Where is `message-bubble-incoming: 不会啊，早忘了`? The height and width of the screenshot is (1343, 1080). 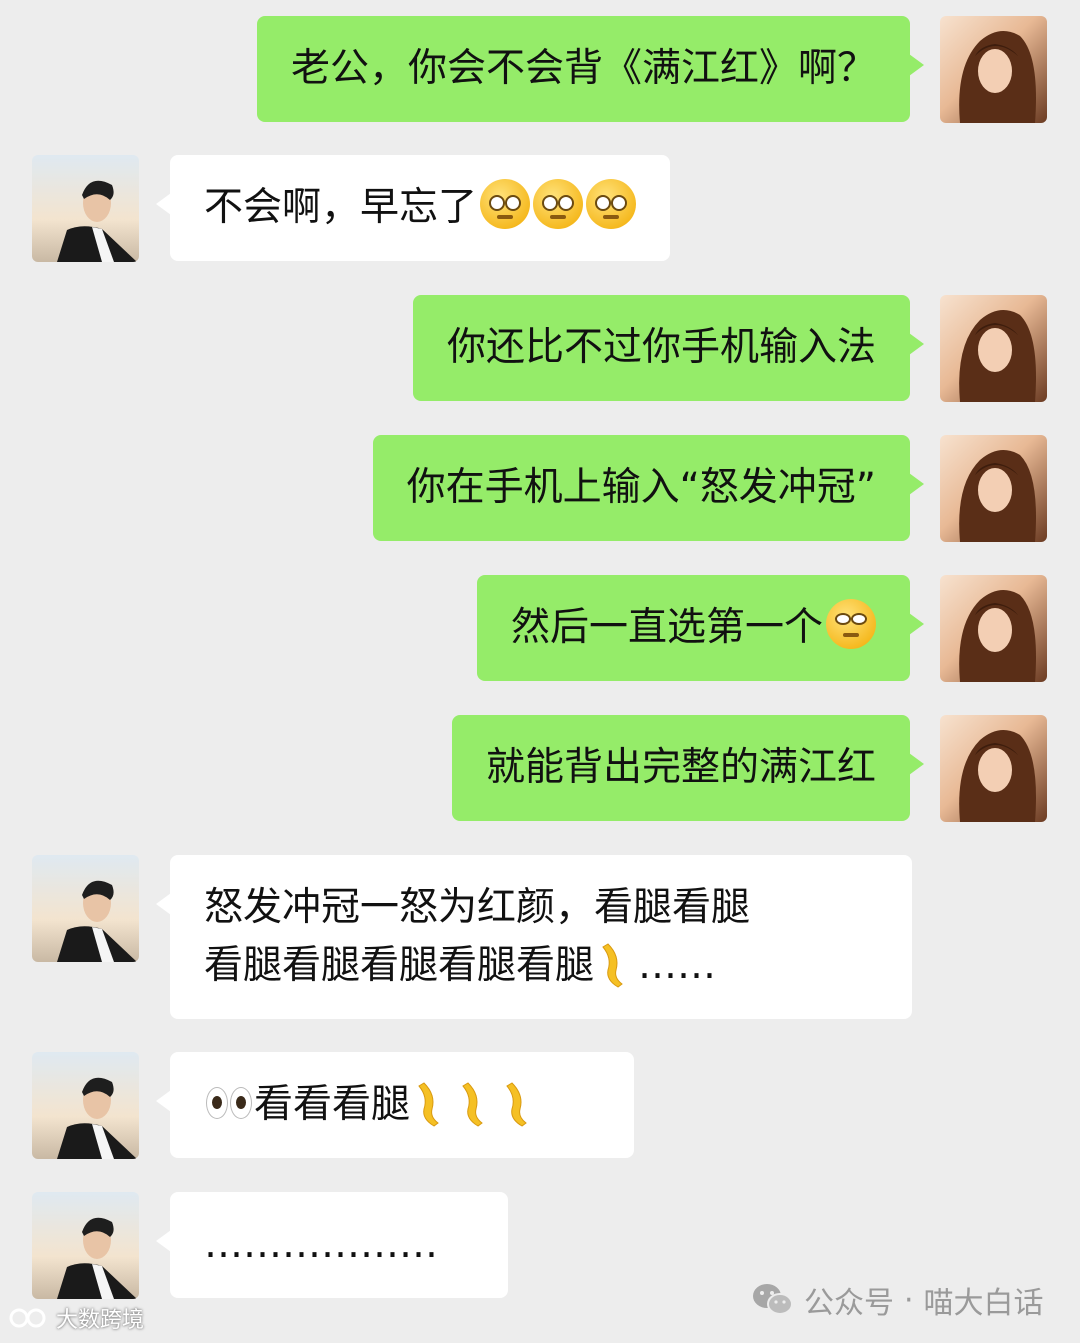 message-bubble-incoming: 不会啊，早忘了 is located at coordinates (413, 208).